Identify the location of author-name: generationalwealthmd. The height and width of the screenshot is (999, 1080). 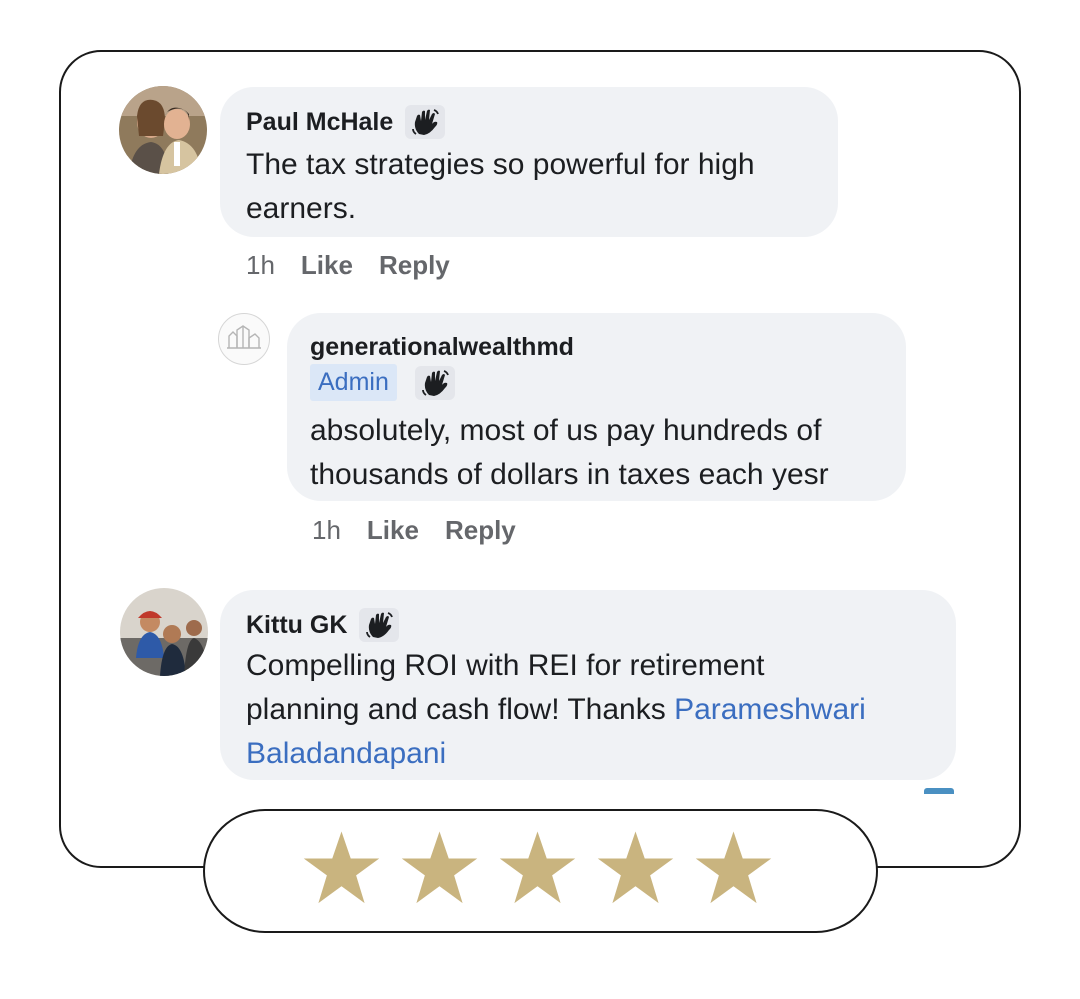
(442, 347).